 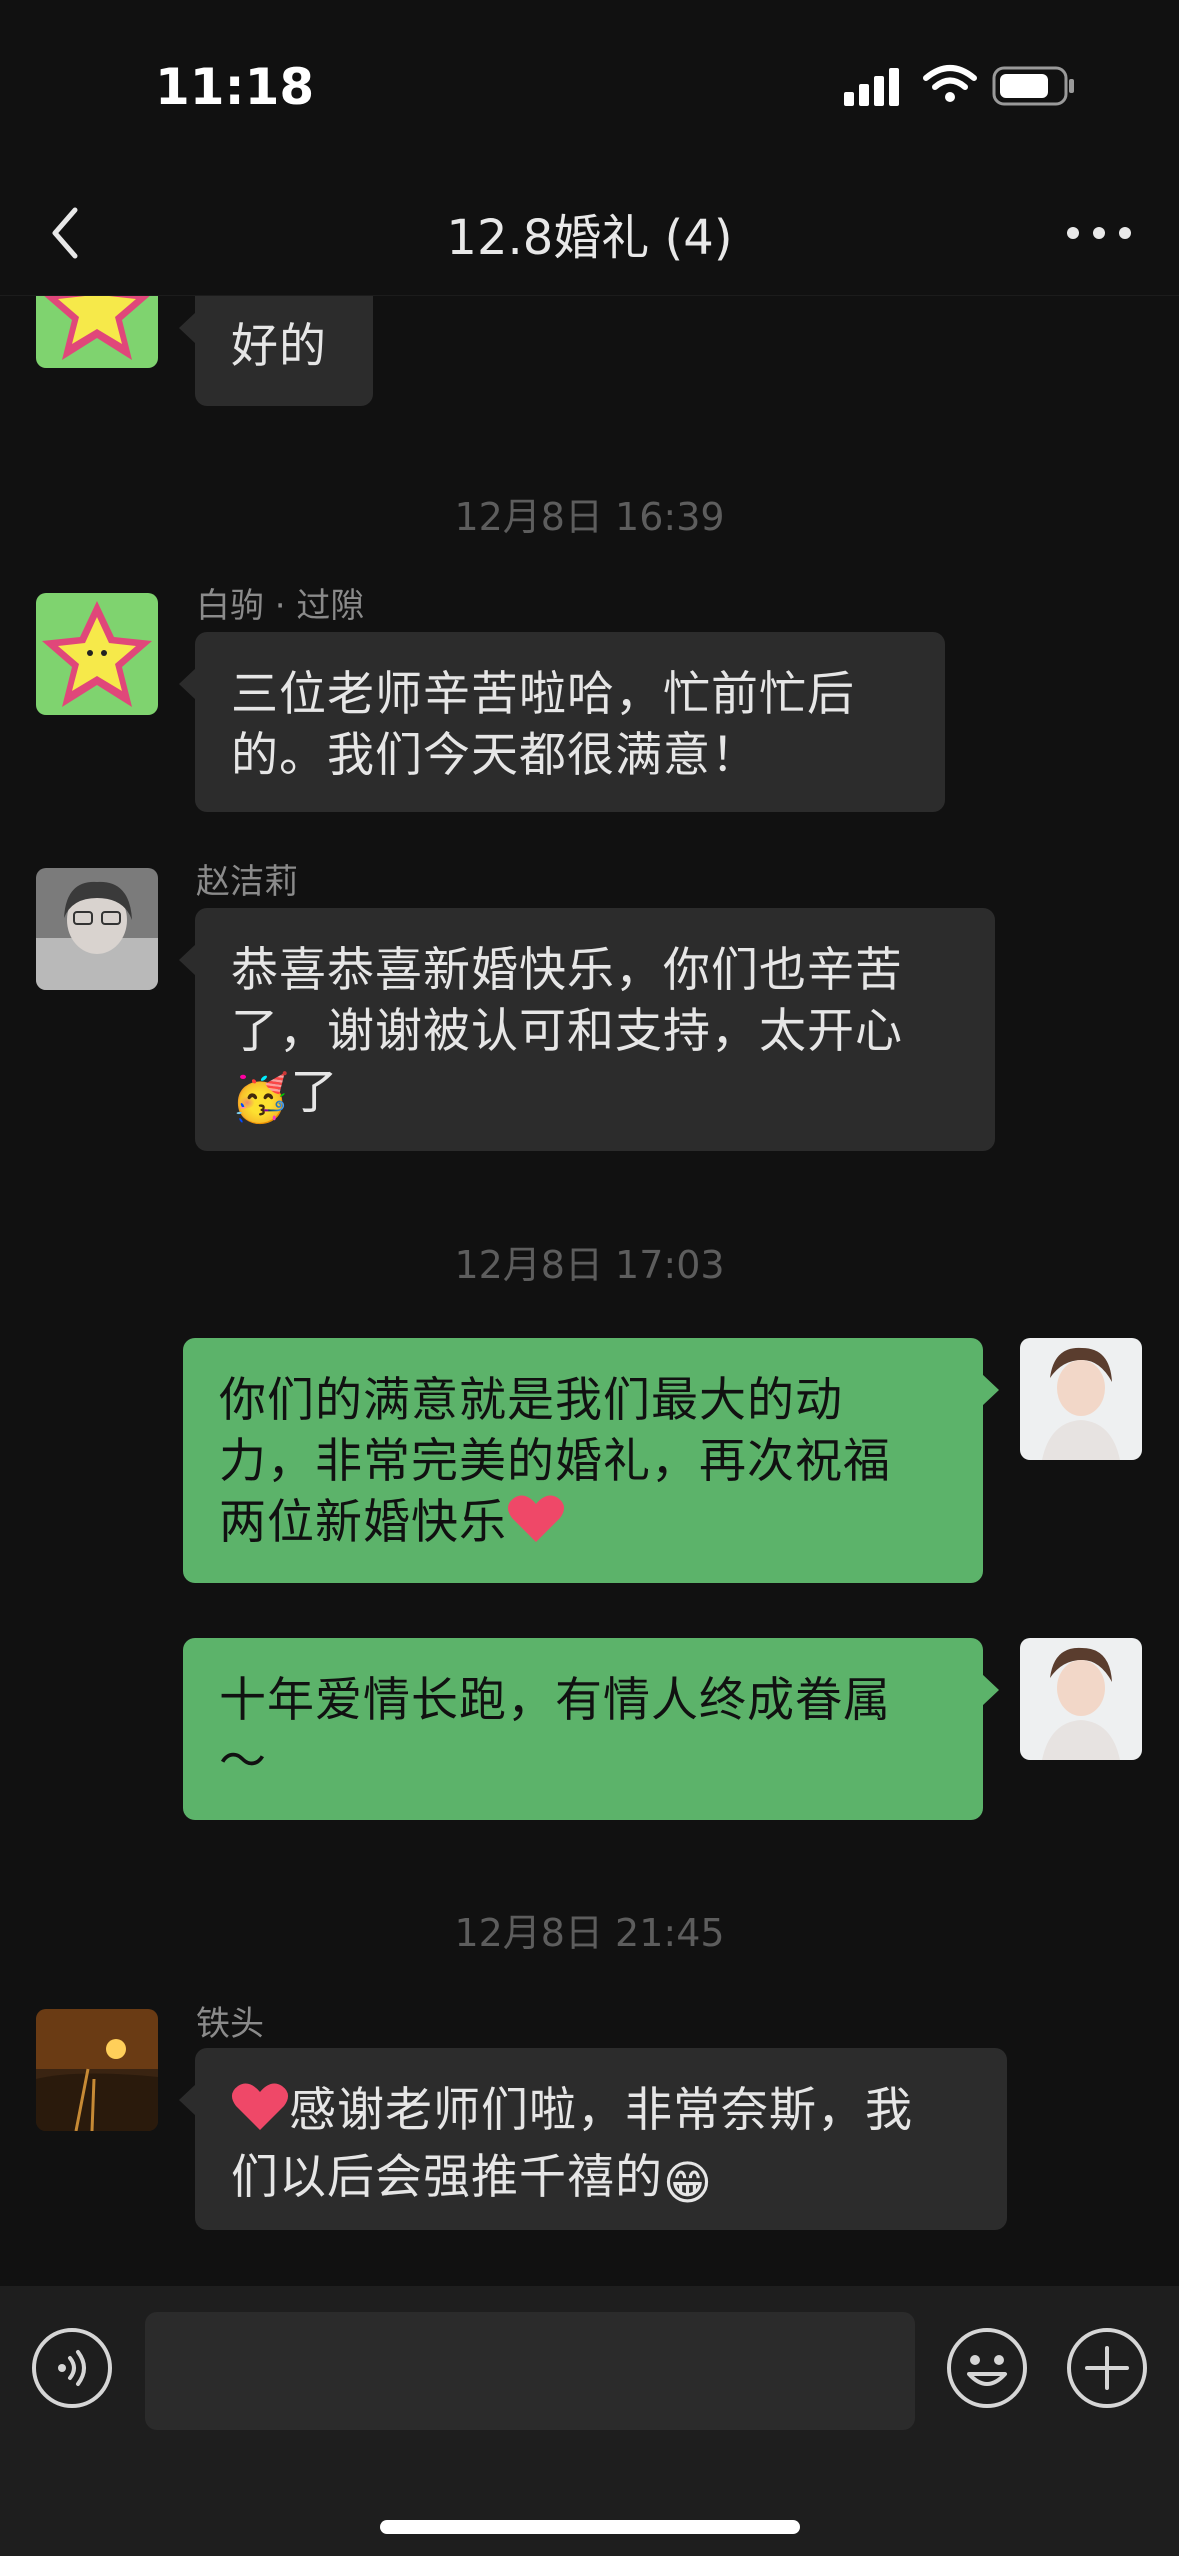 I want to click on plus-button, so click(x=1107, y=2368).